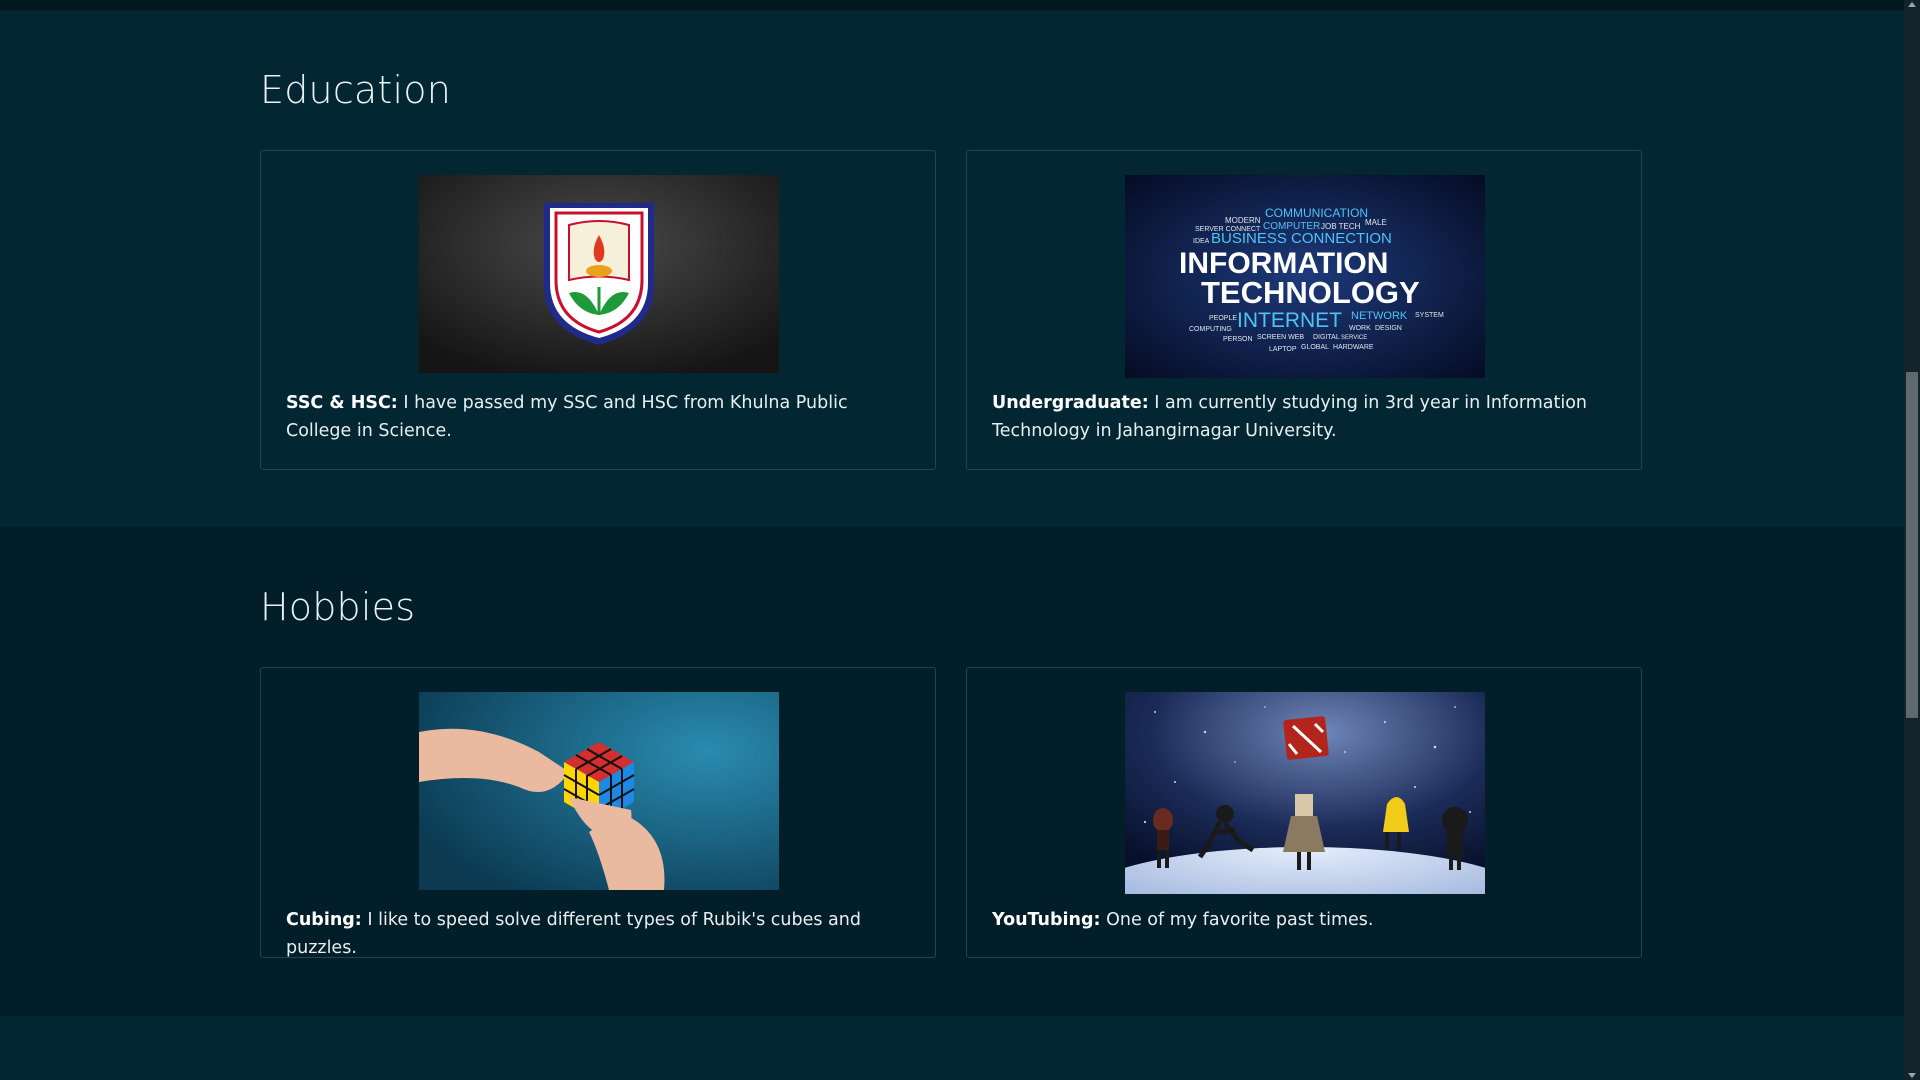 The height and width of the screenshot is (1080, 1920). What do you see at coordinates (1223, 318) in the screenshot?
I see `word-people: PEOPLE` at bounding box center [1223, 318].